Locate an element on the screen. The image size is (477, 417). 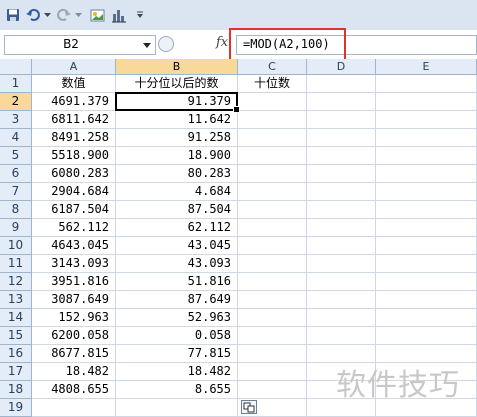
table-cell: 3951.816 is located at coordinates (74, 282).